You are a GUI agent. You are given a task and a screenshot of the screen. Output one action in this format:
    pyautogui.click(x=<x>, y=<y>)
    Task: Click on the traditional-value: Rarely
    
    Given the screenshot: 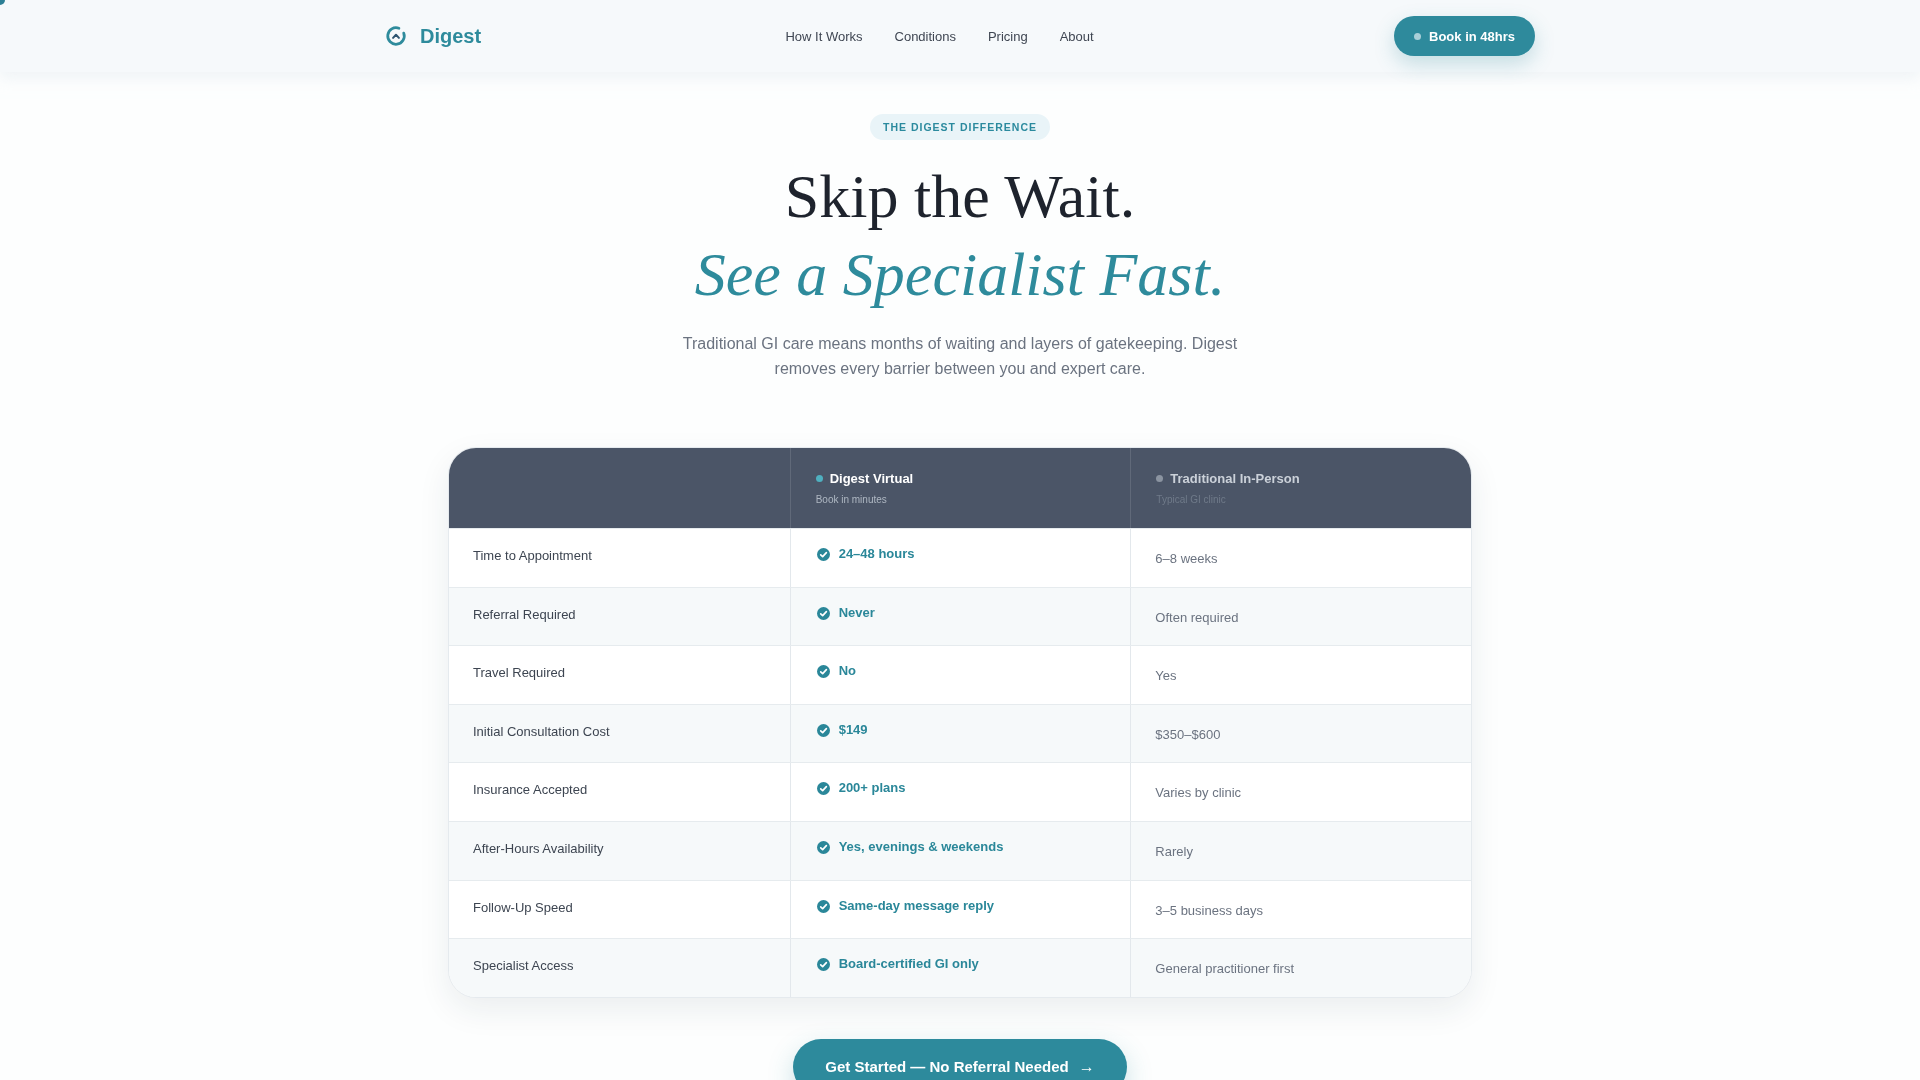 What is the action you would take?
    pyautogui.click(x=1174, y=851)
    